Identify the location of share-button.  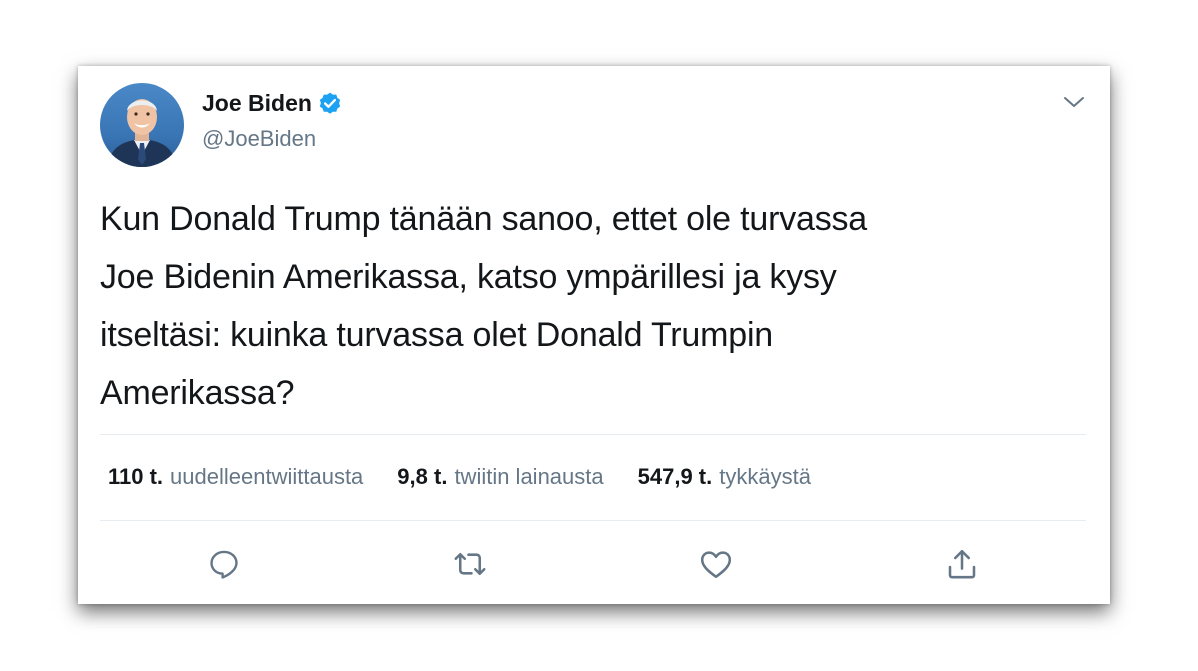
(962, 564).